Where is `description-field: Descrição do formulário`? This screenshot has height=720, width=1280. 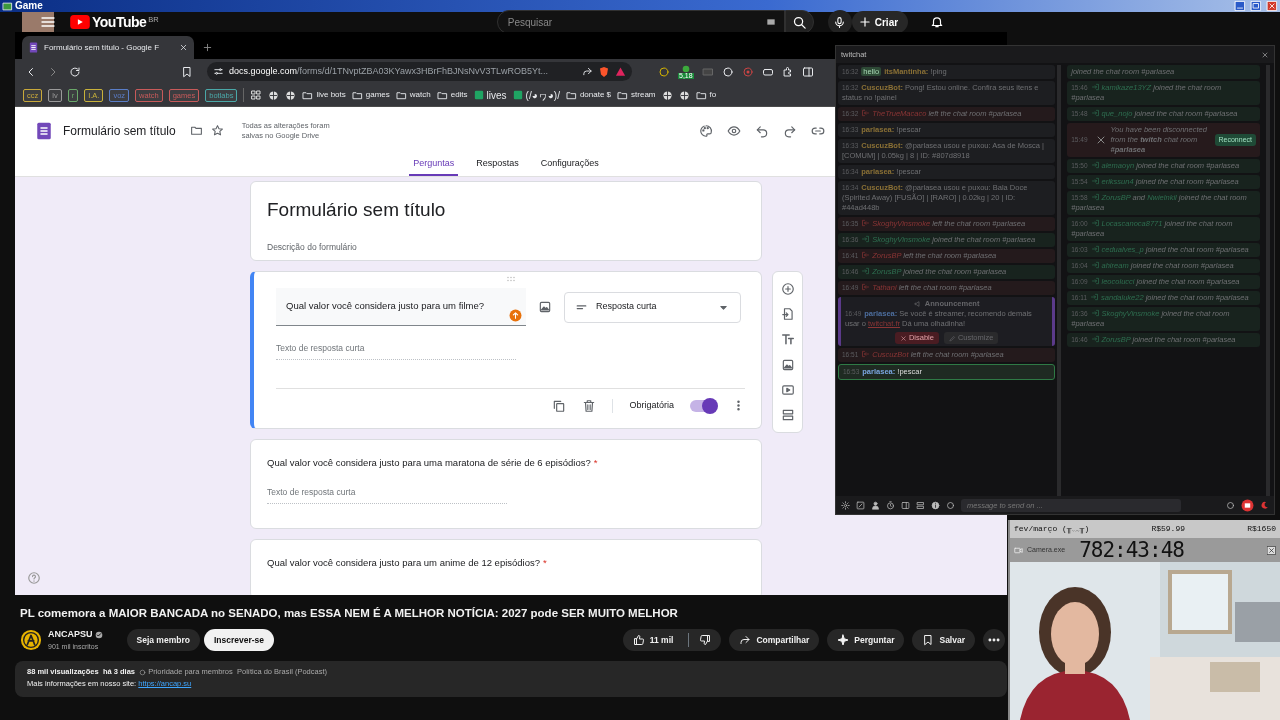
description-field: Descrição do formulário is located at coordinates (506, 247).